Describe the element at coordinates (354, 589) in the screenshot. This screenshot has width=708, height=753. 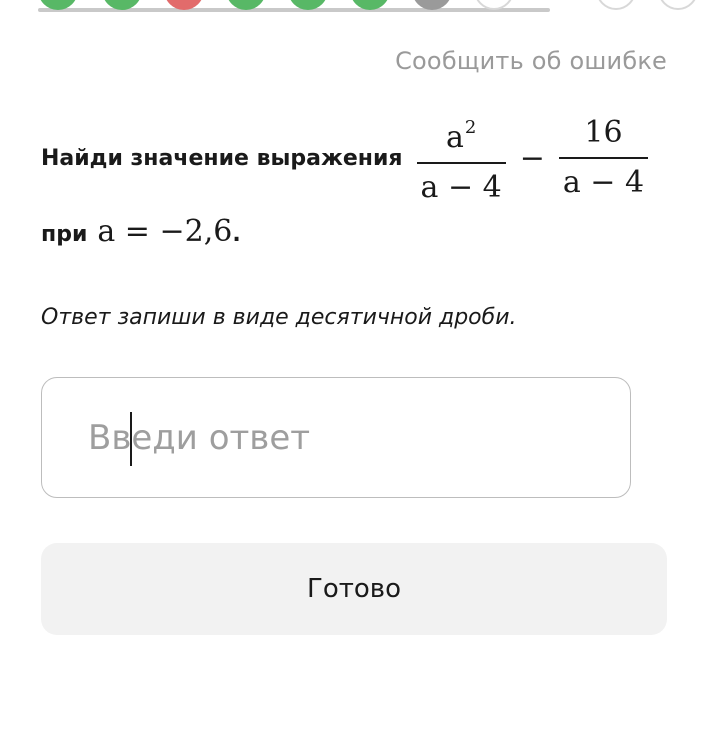
I see `done-button: Готово` at that location.